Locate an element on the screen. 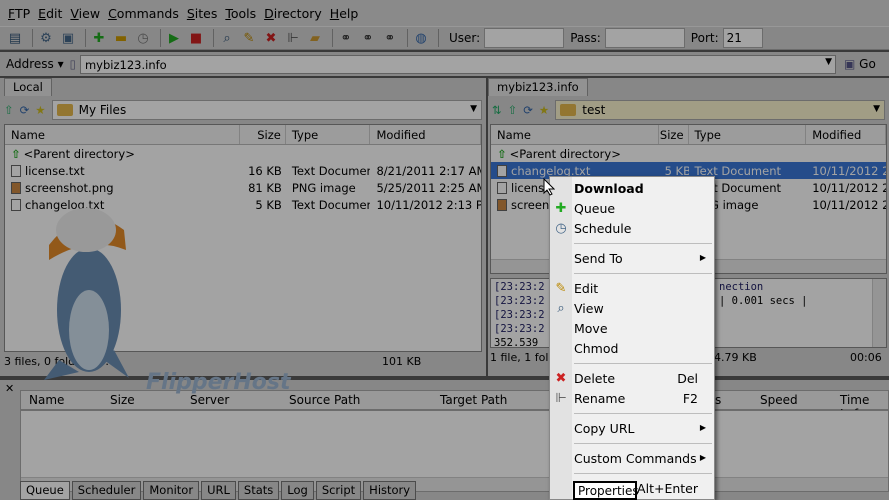  queue-column-size: Size is located at coordinates (122, 400).